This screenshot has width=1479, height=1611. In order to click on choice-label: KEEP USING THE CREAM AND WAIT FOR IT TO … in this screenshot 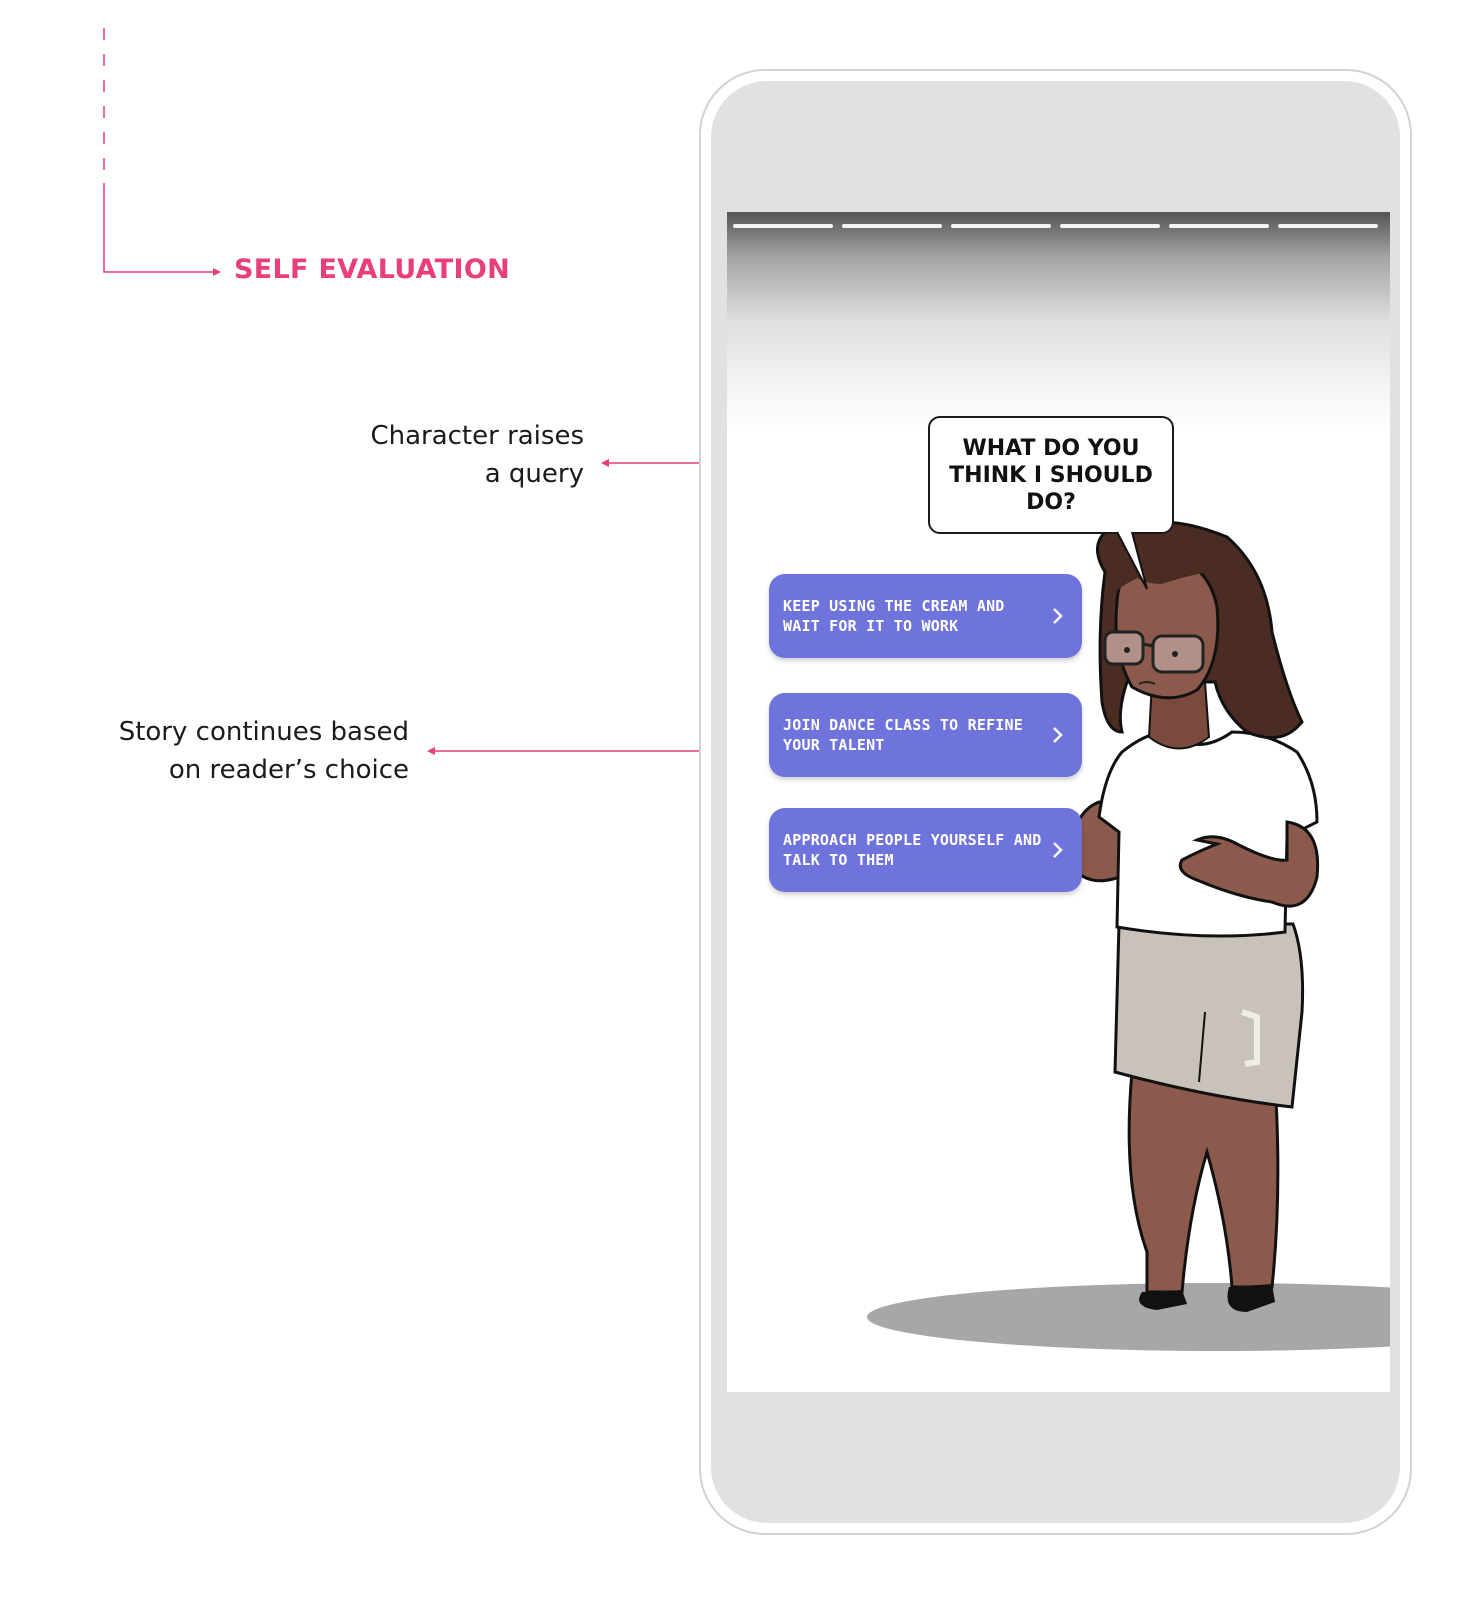, I will do `click(894, 616)`.